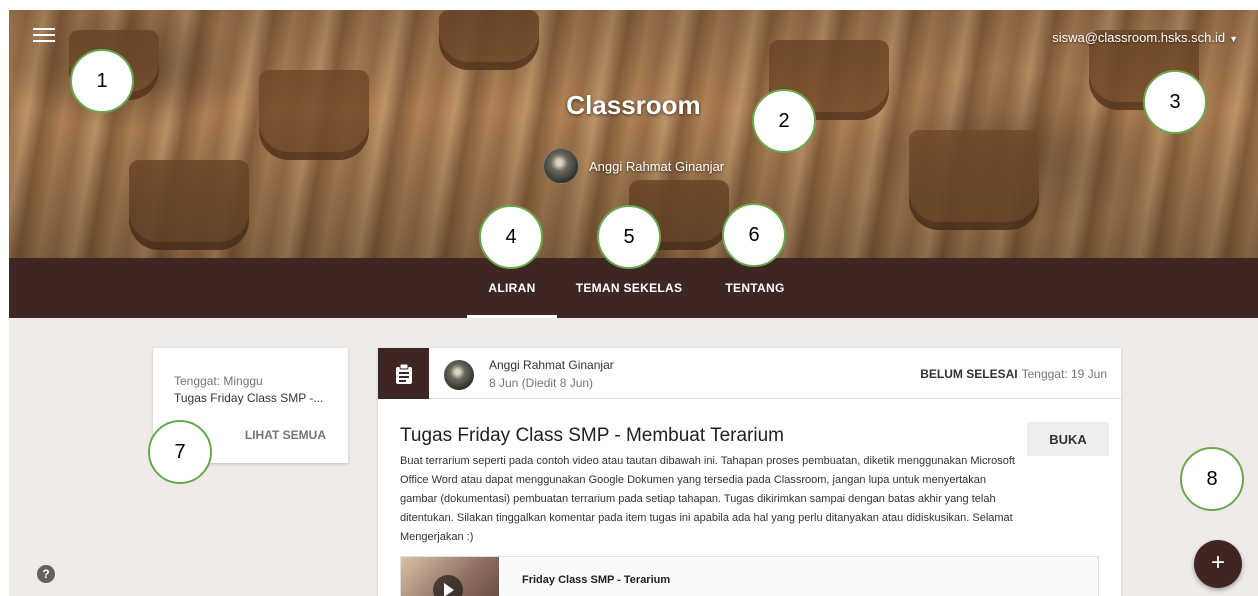 The image size is (1258, 596). I want to click on callout-badge-5: 5, so click(629, 237).